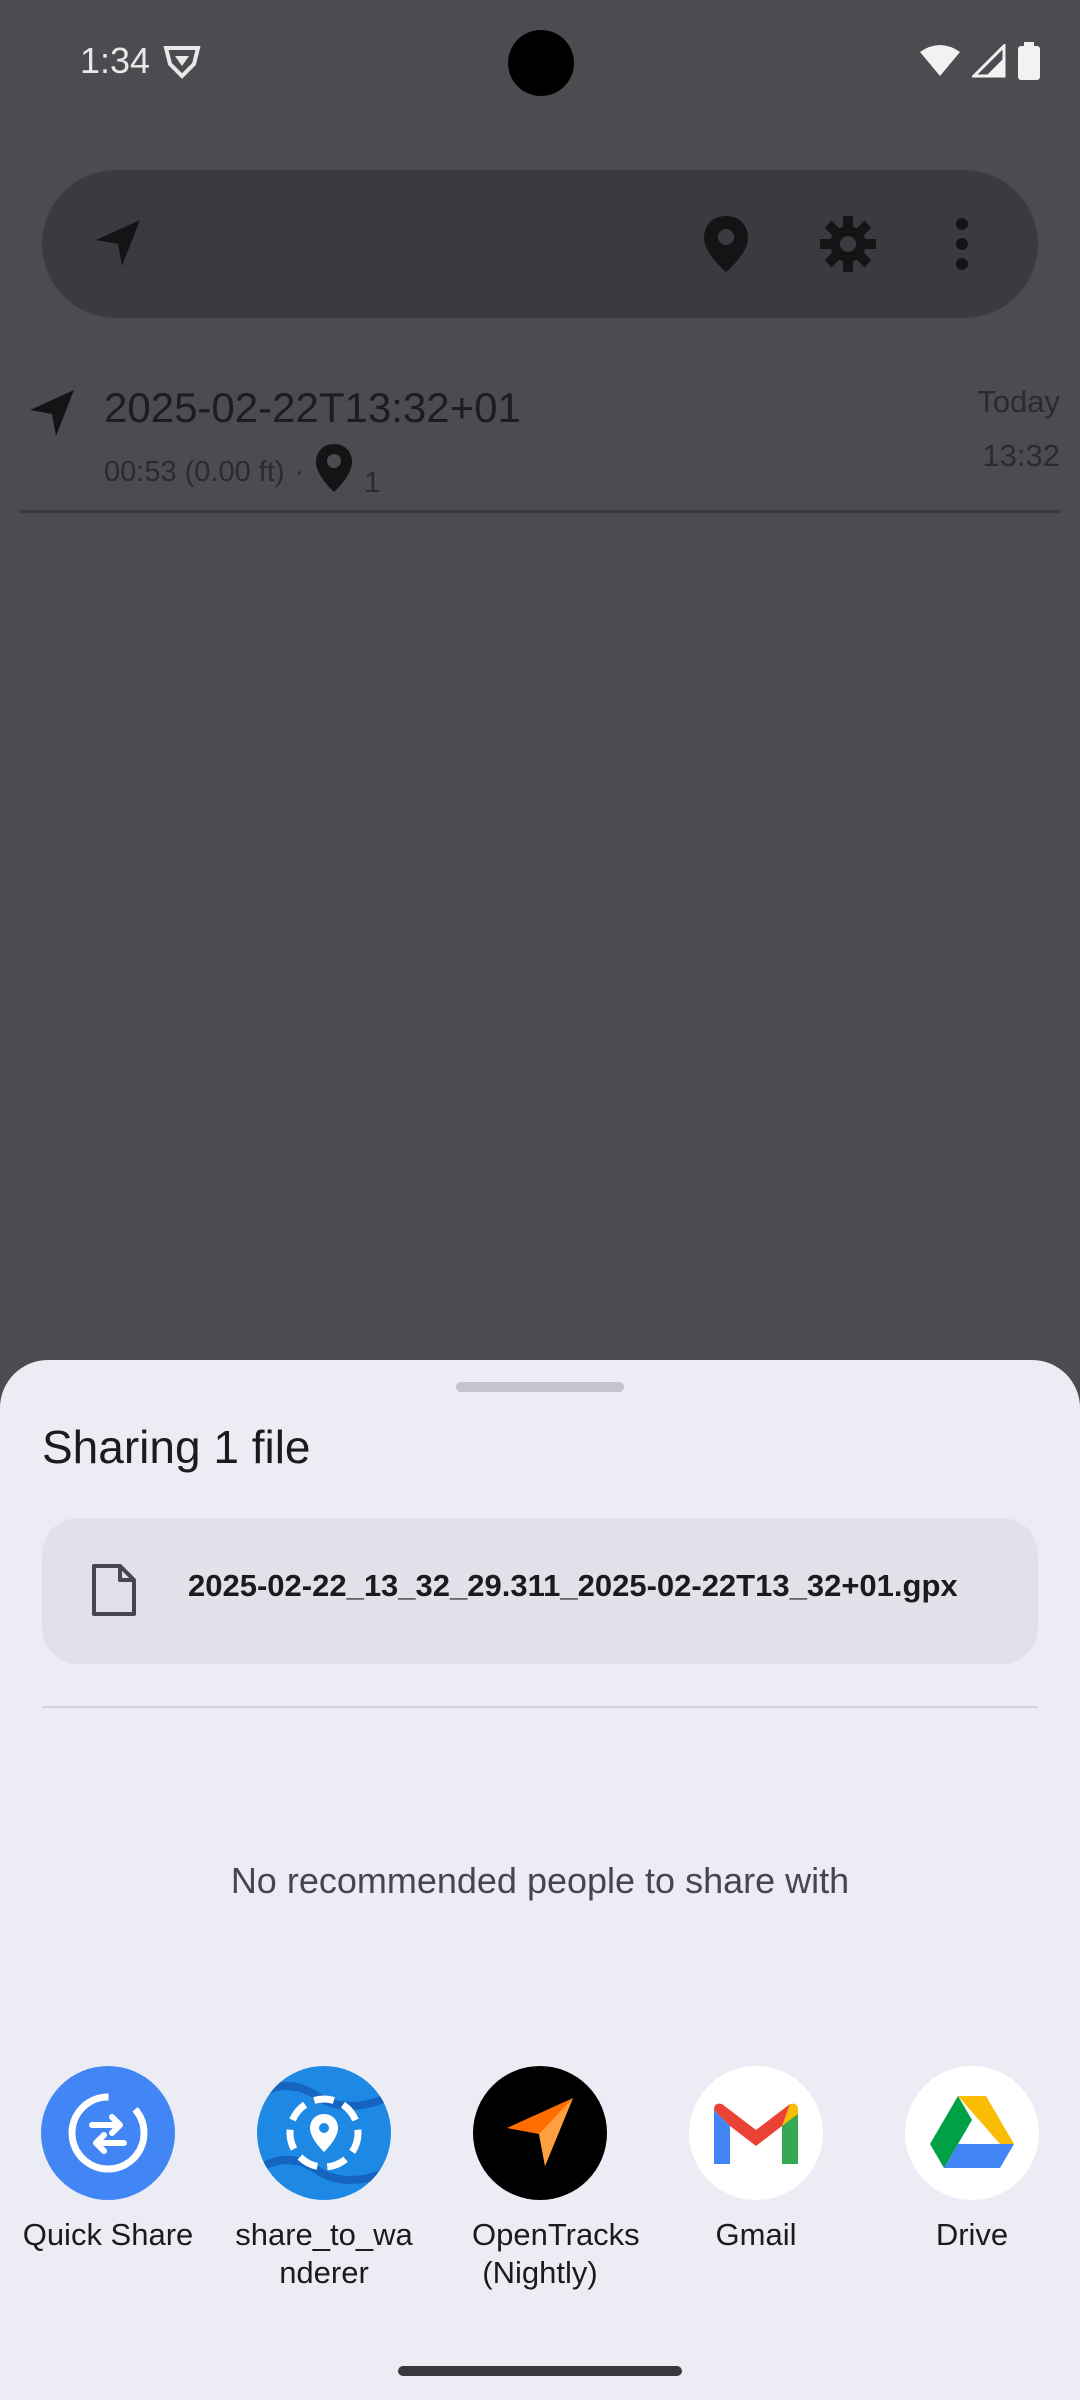  What do you see at coordinates (756, 2133) in the screenshot?
I see `gmail-icon` at bounding box center [756, 2133].